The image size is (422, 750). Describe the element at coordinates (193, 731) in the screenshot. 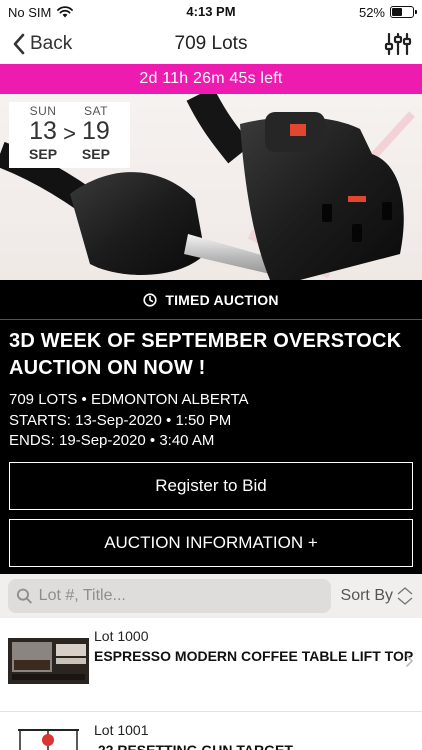

I see `lot-text: Lot 1001 .22 RESETTING GUN TARGET` at that location.